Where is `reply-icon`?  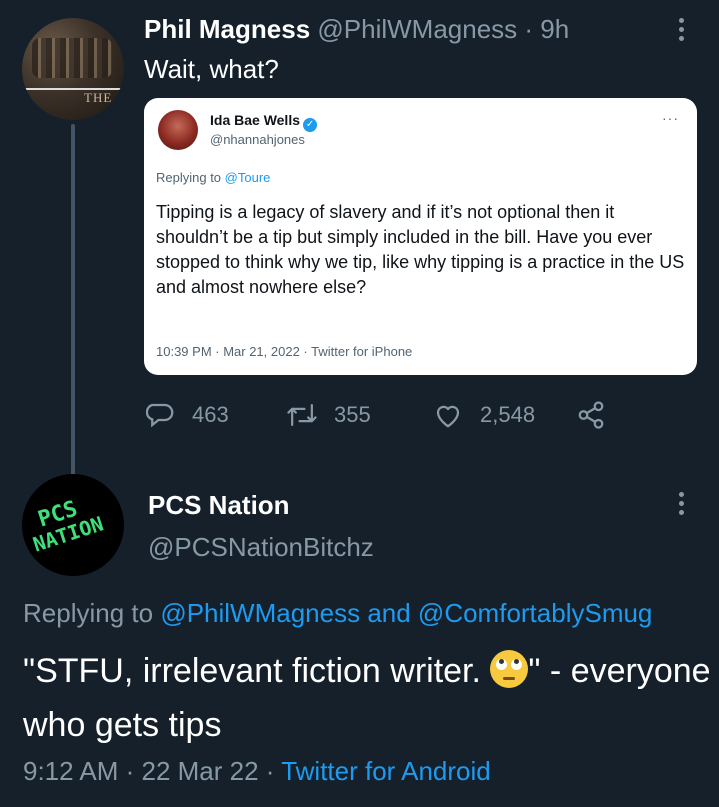
reply-icon is located at coordinates (160, 415).